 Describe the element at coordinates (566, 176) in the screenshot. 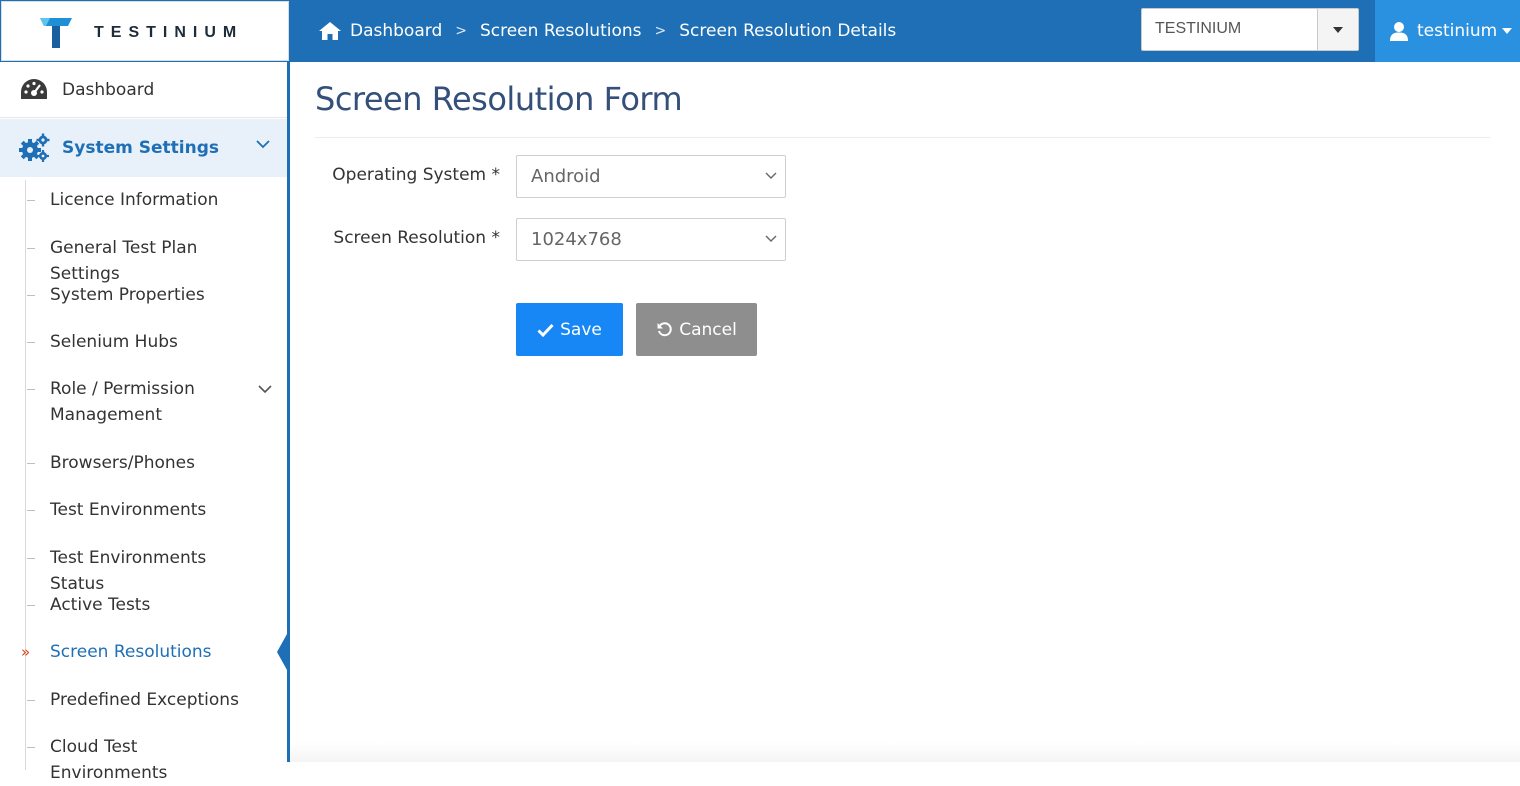

I see `os-select-value: Android` at that location.